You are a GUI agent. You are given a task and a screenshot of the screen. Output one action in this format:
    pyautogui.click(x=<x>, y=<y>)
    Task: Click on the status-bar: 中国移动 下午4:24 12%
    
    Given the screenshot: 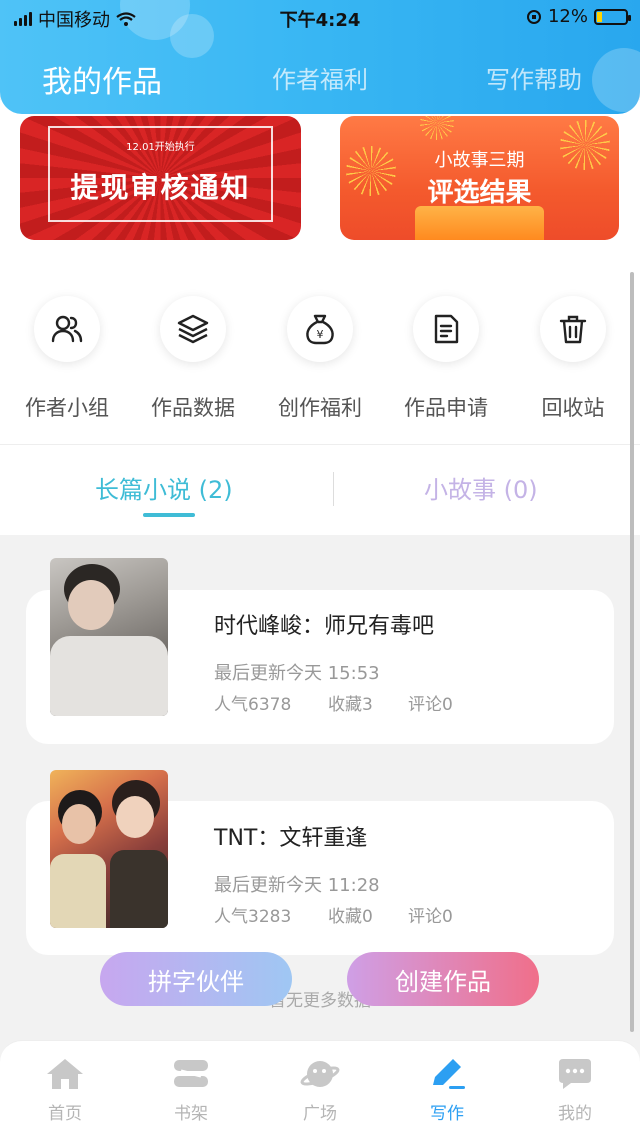 What is the action you would take?
    pyautogui.click(x=320, y=17)
    